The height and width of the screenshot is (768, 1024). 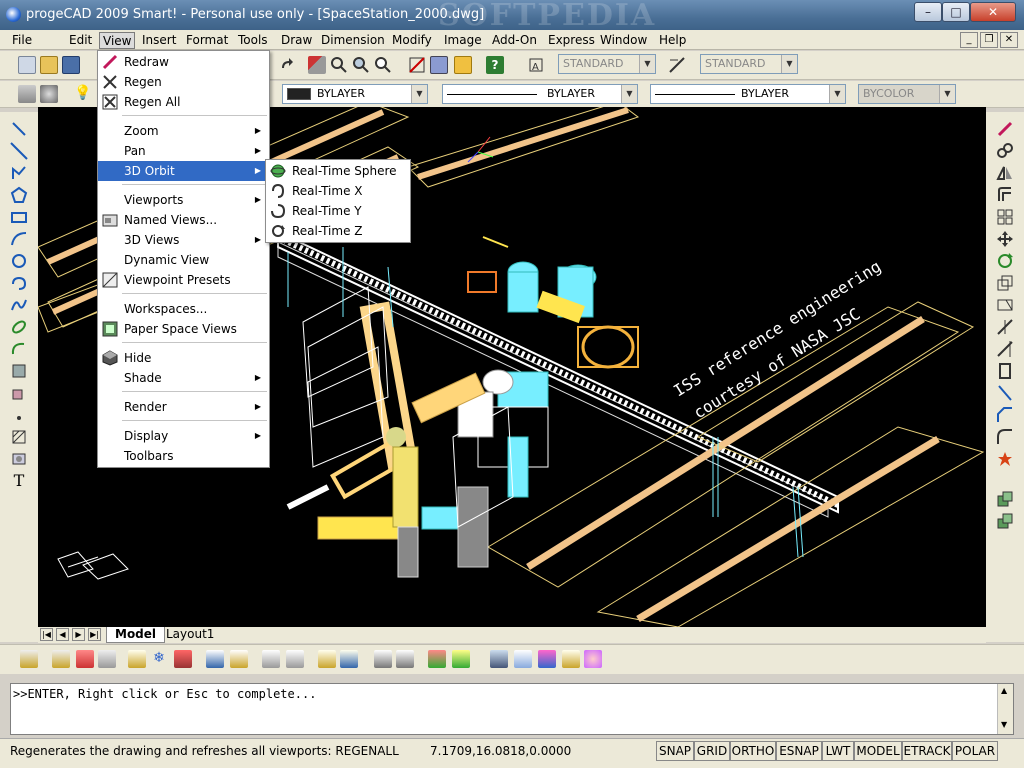 I want to click on tab-last-icon: ▶|, so click(x=94, y=634).